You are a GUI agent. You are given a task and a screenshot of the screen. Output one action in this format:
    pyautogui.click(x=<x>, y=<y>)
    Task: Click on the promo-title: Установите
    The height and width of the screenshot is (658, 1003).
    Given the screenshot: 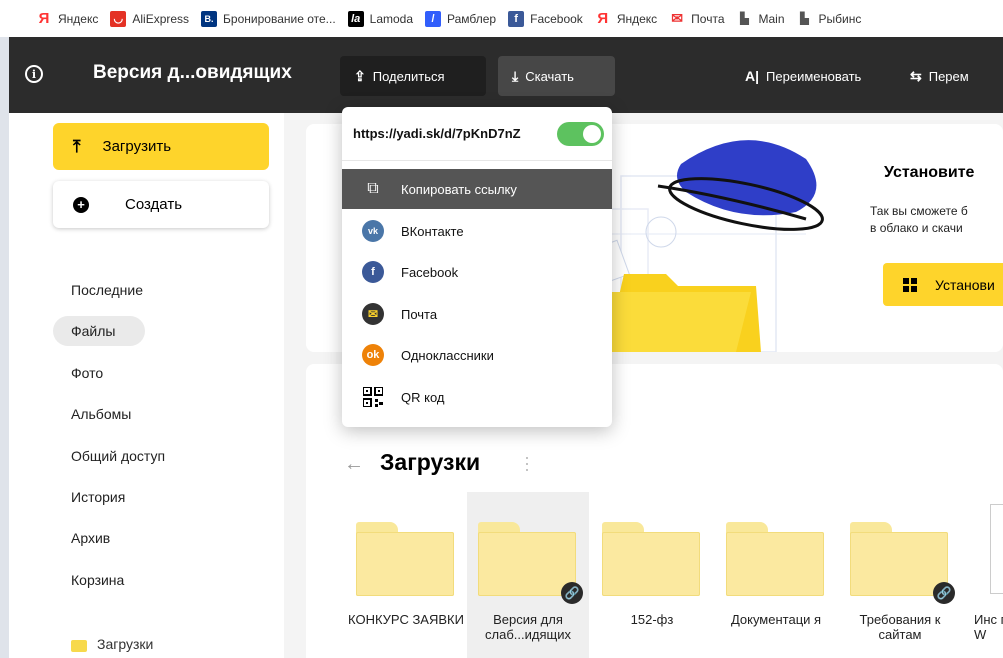 What is the action you would take?
    pyautogui.click(x=929, y=172)
    